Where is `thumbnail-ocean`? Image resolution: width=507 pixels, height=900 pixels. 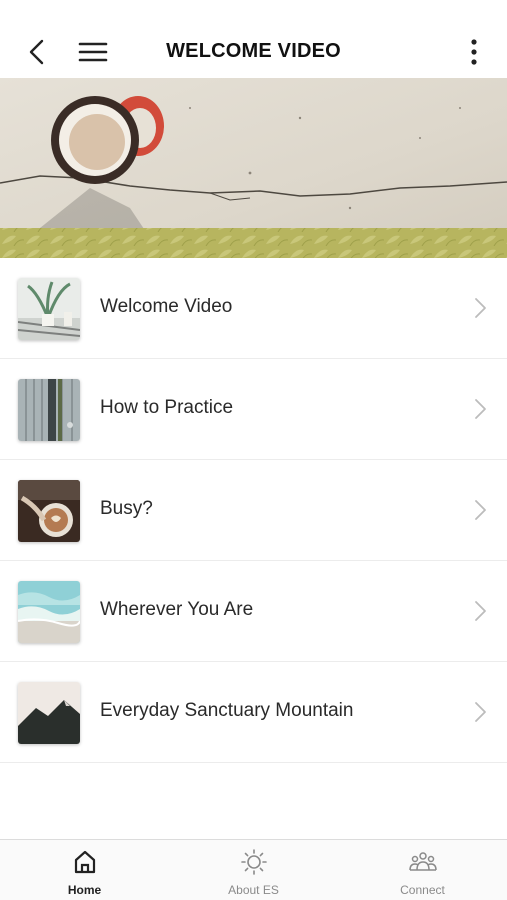 thumbnail-ocean is located at coordinates (49, 612).